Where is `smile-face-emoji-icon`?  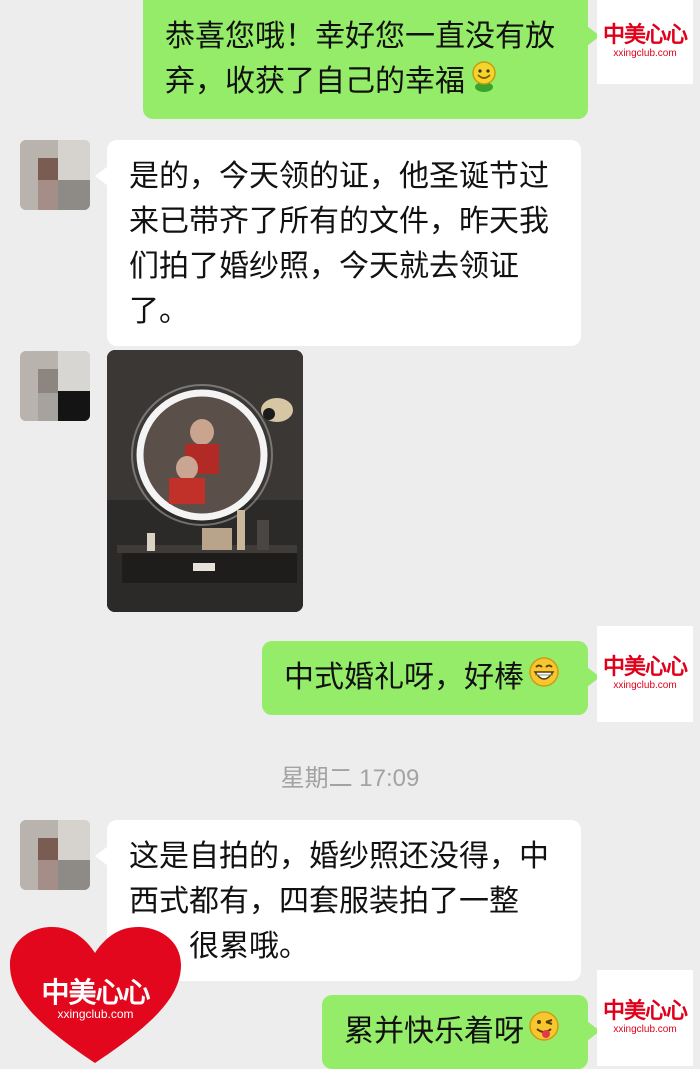 smile-face-emoji-icon is located at coordinates (484, 82).